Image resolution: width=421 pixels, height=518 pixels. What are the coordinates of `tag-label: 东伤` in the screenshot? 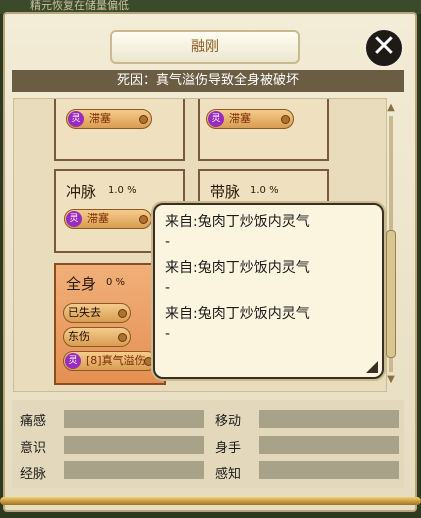 It's located at (79, 336).